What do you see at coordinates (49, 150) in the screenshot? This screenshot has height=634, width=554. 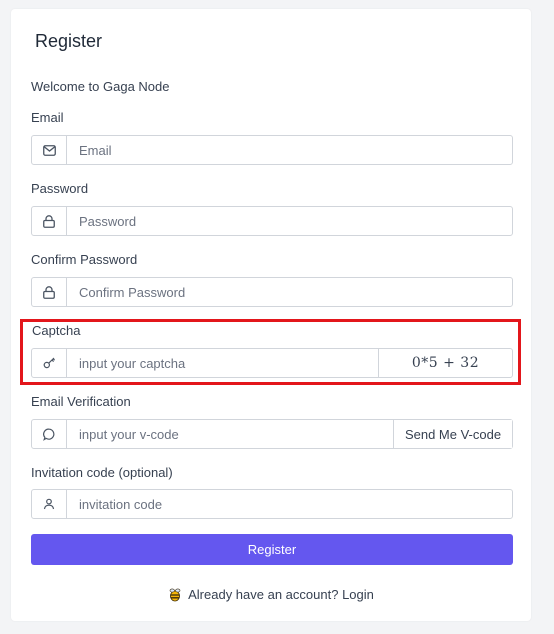 I see `mail-icon` at bounding box center [49, 150].